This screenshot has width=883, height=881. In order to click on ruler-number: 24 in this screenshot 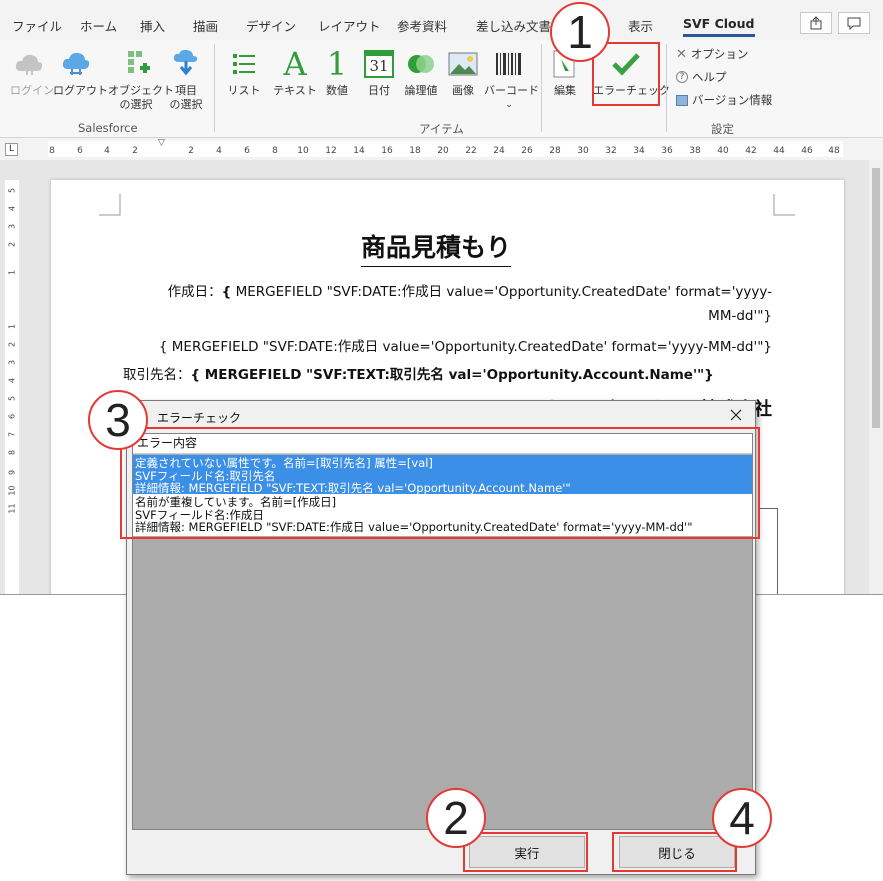, I will do `click(499, 151)`.